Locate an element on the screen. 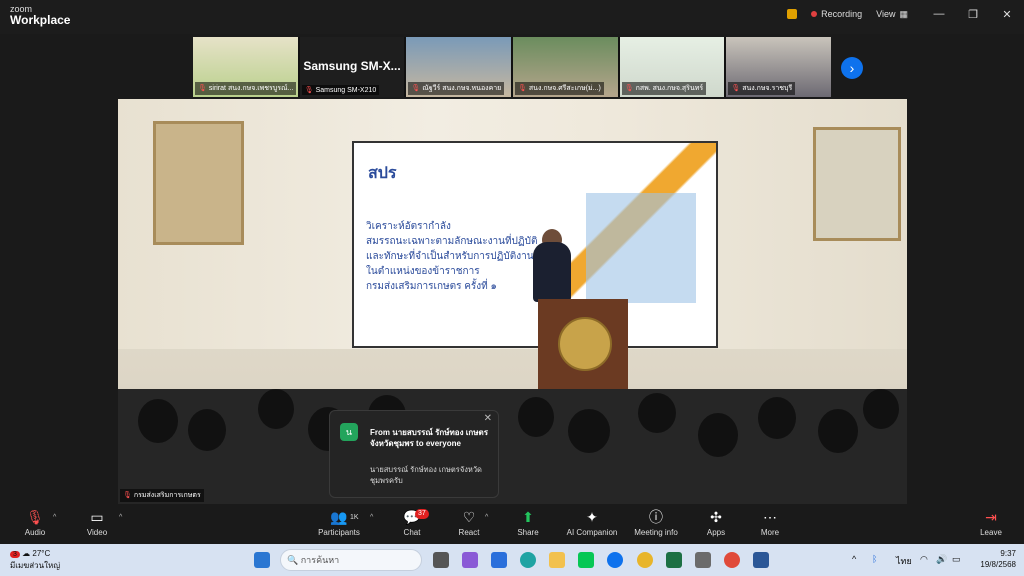 This screenshot has height=576, width=1024. audio-button: 🎙 Audio is located at coordinates (35, 522).